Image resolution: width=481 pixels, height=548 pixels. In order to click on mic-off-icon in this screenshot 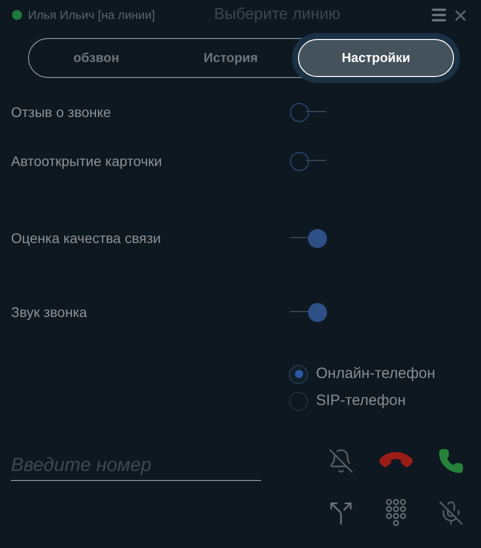, I will do `click(451, 513)`.